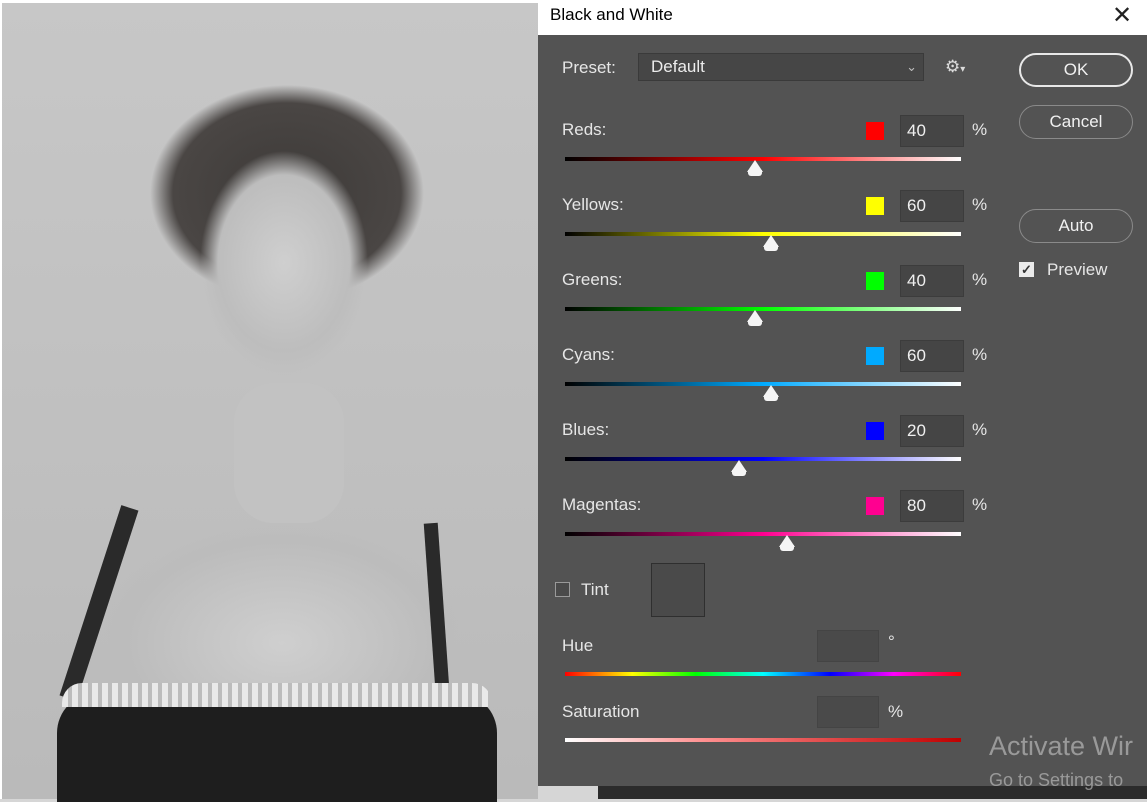  What do you see at coordinates (980, 354) in the screenshot?
I see `cyans-unit: %` at bounding box center [980, 354].